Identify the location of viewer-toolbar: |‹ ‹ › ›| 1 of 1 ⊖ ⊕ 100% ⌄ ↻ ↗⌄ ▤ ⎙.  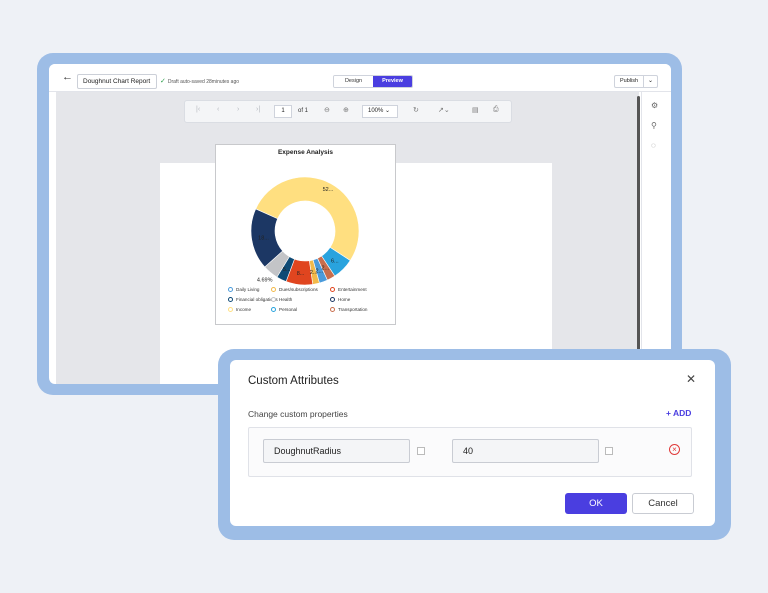
(348, 111).